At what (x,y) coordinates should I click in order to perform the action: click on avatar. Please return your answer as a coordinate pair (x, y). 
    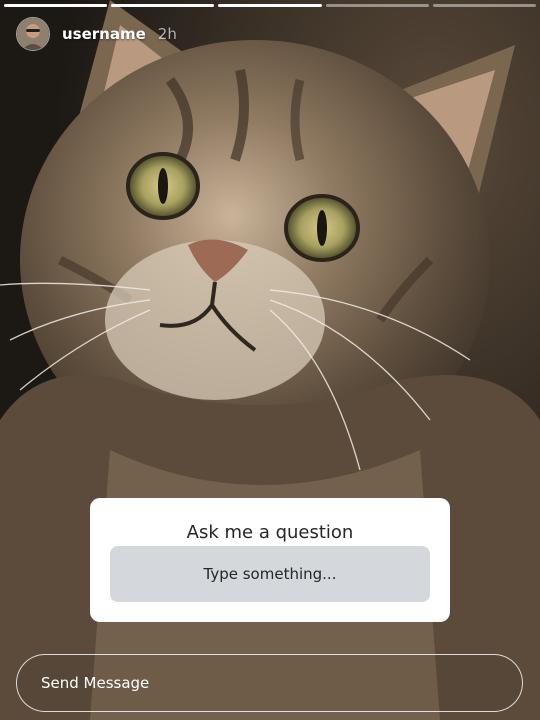
    Looking at the image, I should click on (33, 34).